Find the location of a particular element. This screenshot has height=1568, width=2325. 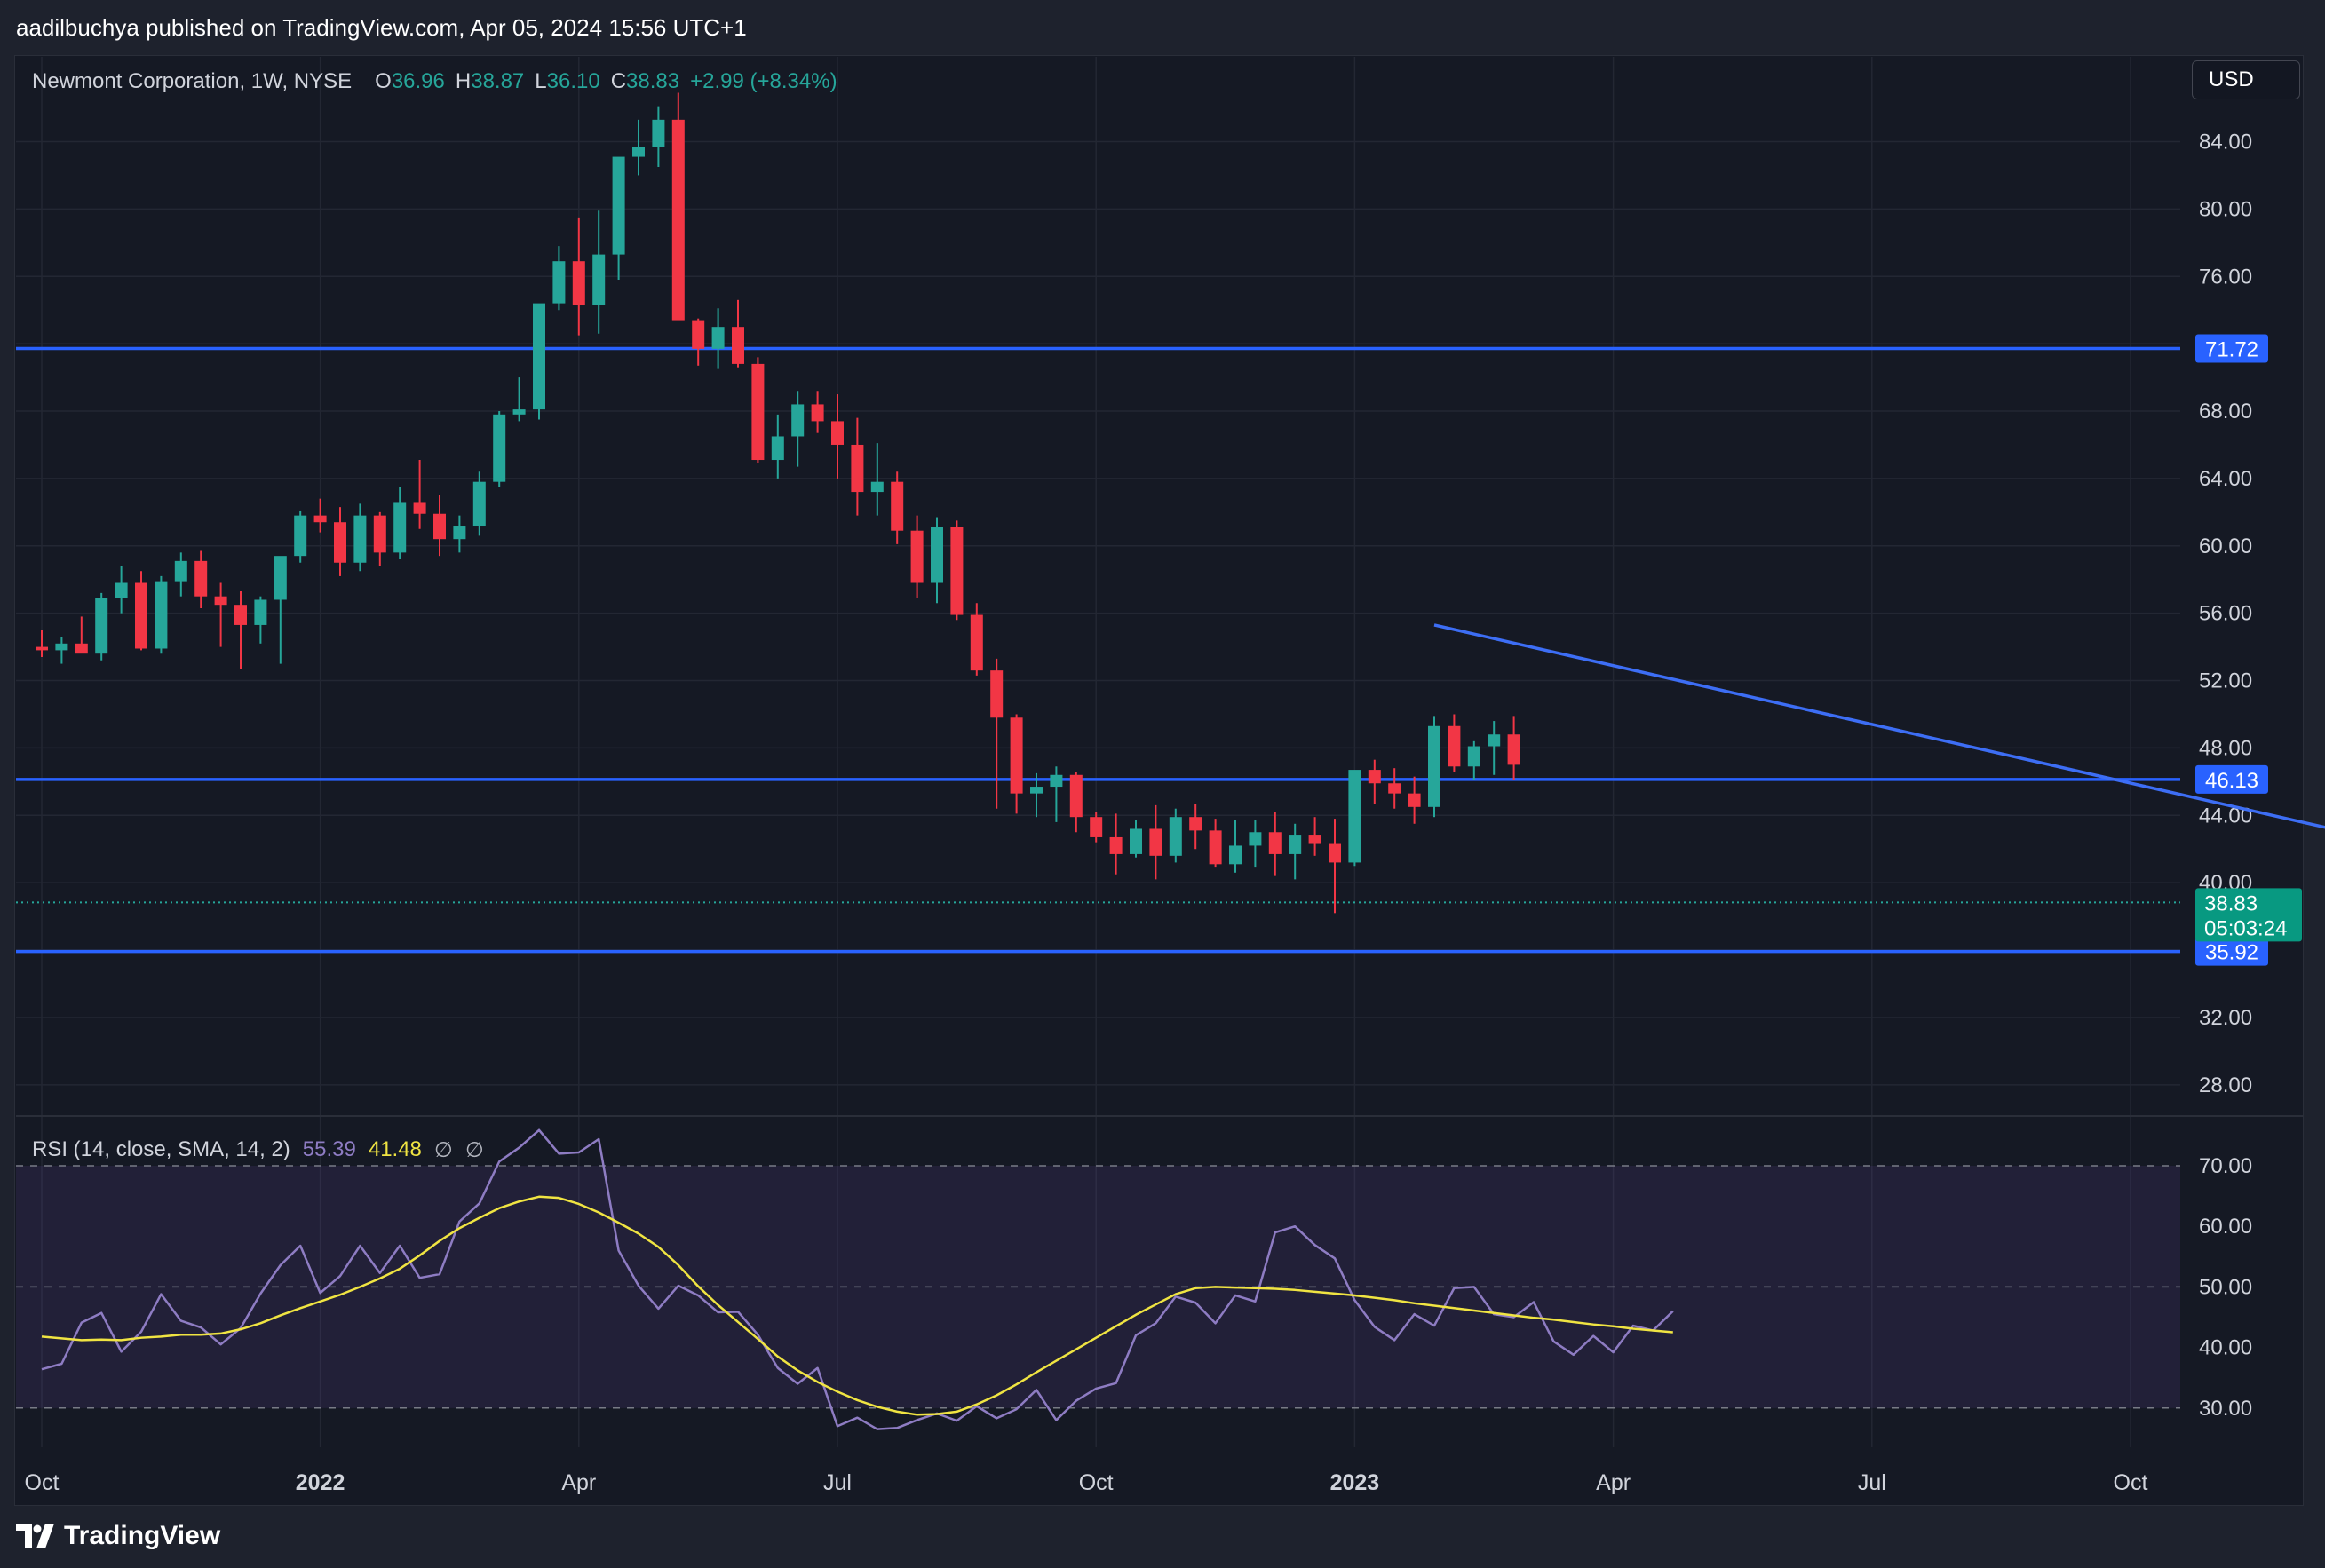

rsi-na-1: ∅ is located at coordinates (443, 1149).